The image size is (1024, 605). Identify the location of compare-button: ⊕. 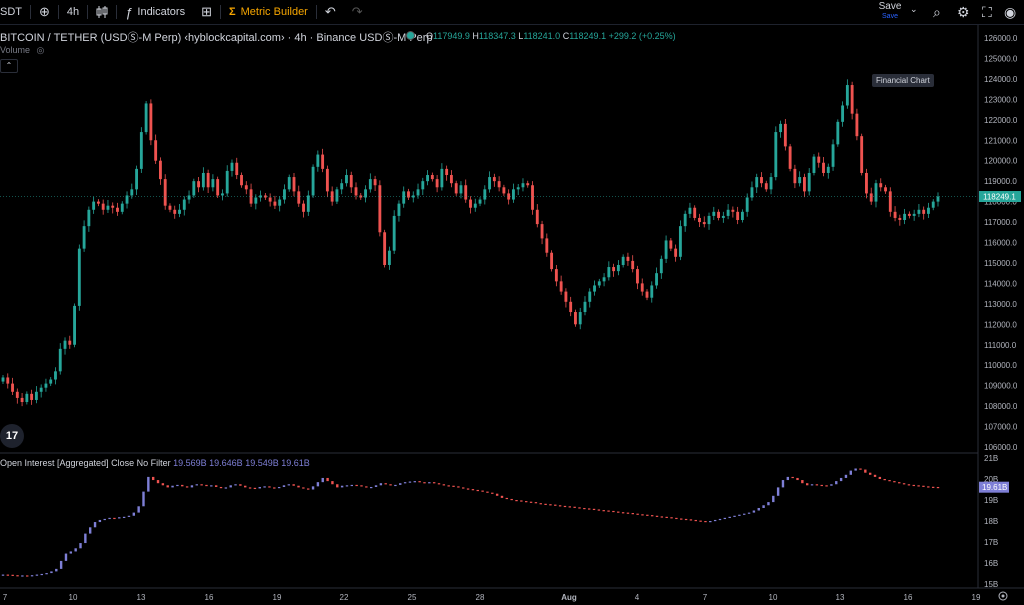
(44, 12).